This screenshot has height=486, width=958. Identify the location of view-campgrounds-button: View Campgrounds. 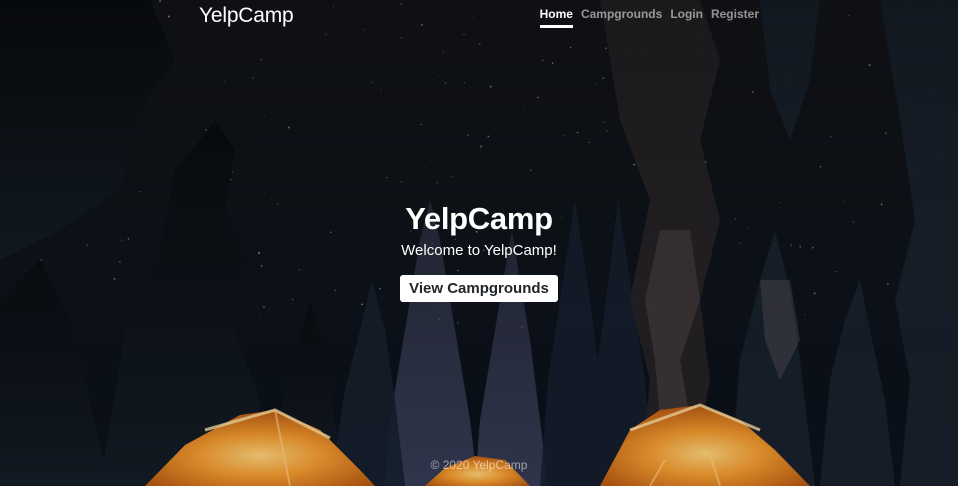
(479, 288).